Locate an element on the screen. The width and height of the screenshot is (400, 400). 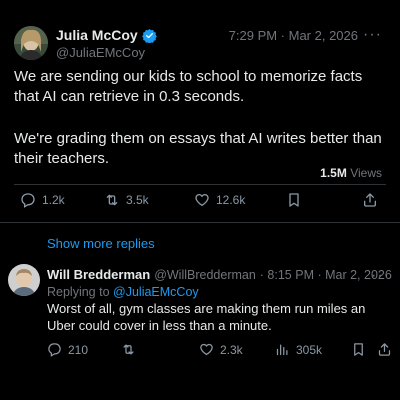
reply-button: 1.2k is located at coordinates (42, 200).